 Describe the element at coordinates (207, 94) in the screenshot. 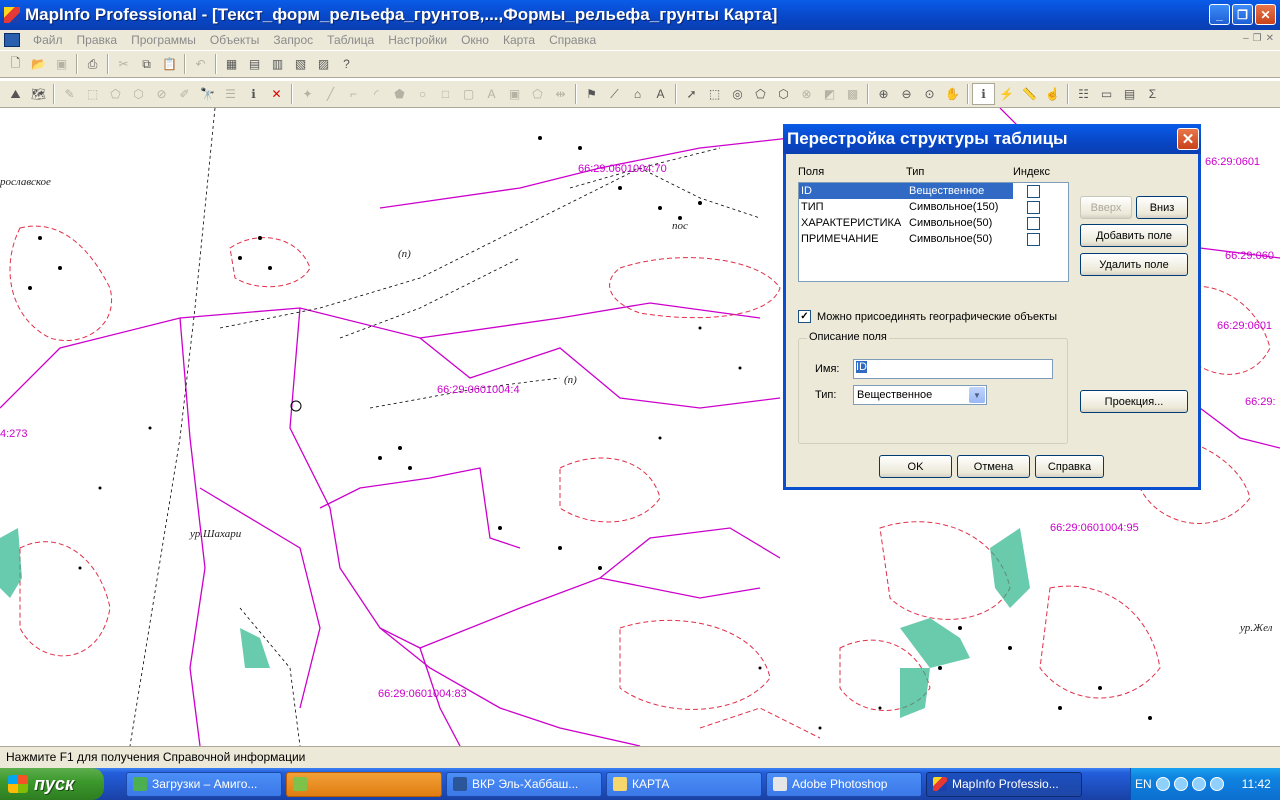

I see `find-icon: 🔭` at that location.